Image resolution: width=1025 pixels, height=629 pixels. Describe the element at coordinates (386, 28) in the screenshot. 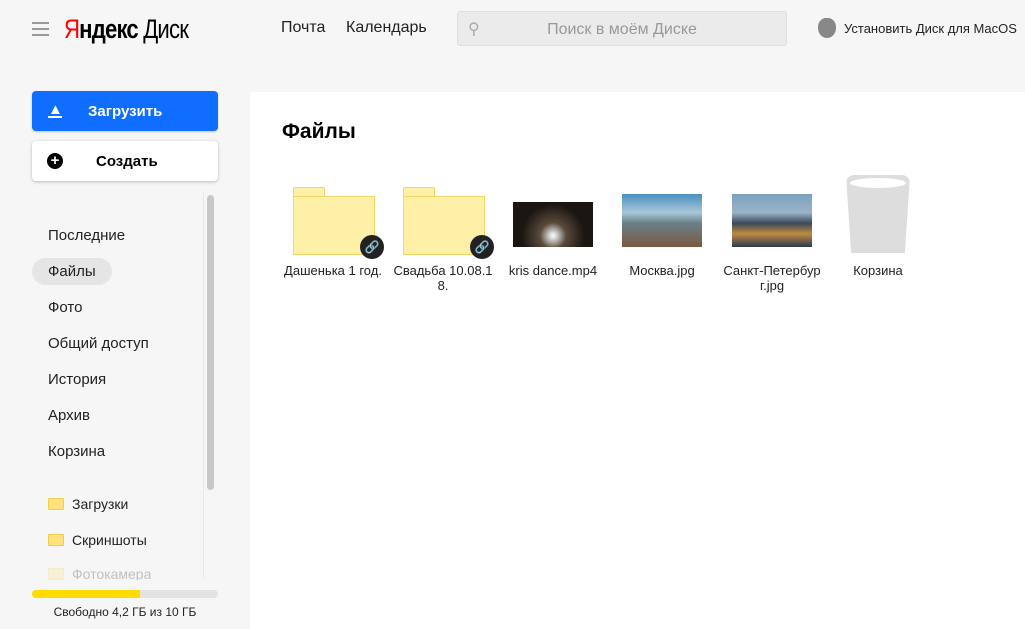

I see `calendar-link: Календарь` at that location.